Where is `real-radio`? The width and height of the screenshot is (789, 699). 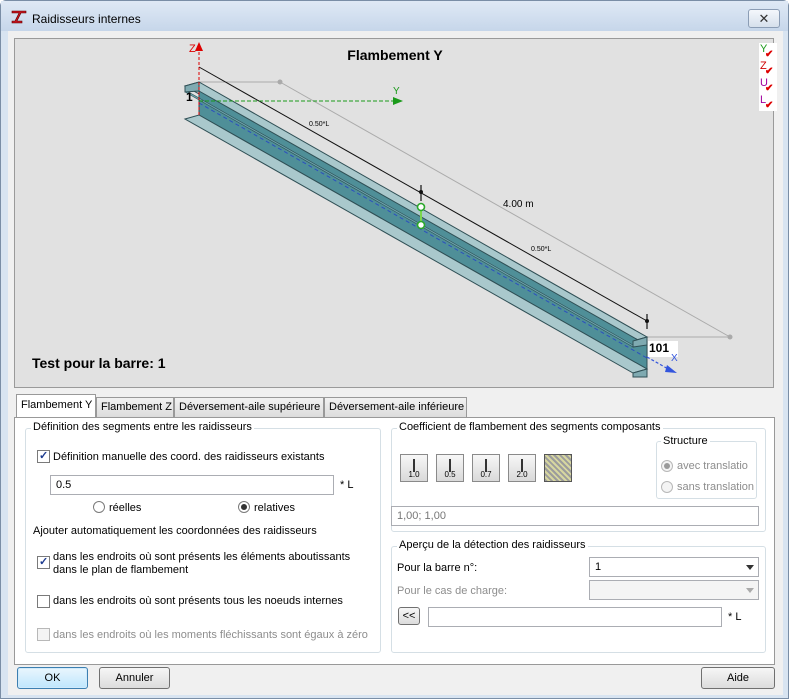
real-radio is located at coordinates (99, 507).